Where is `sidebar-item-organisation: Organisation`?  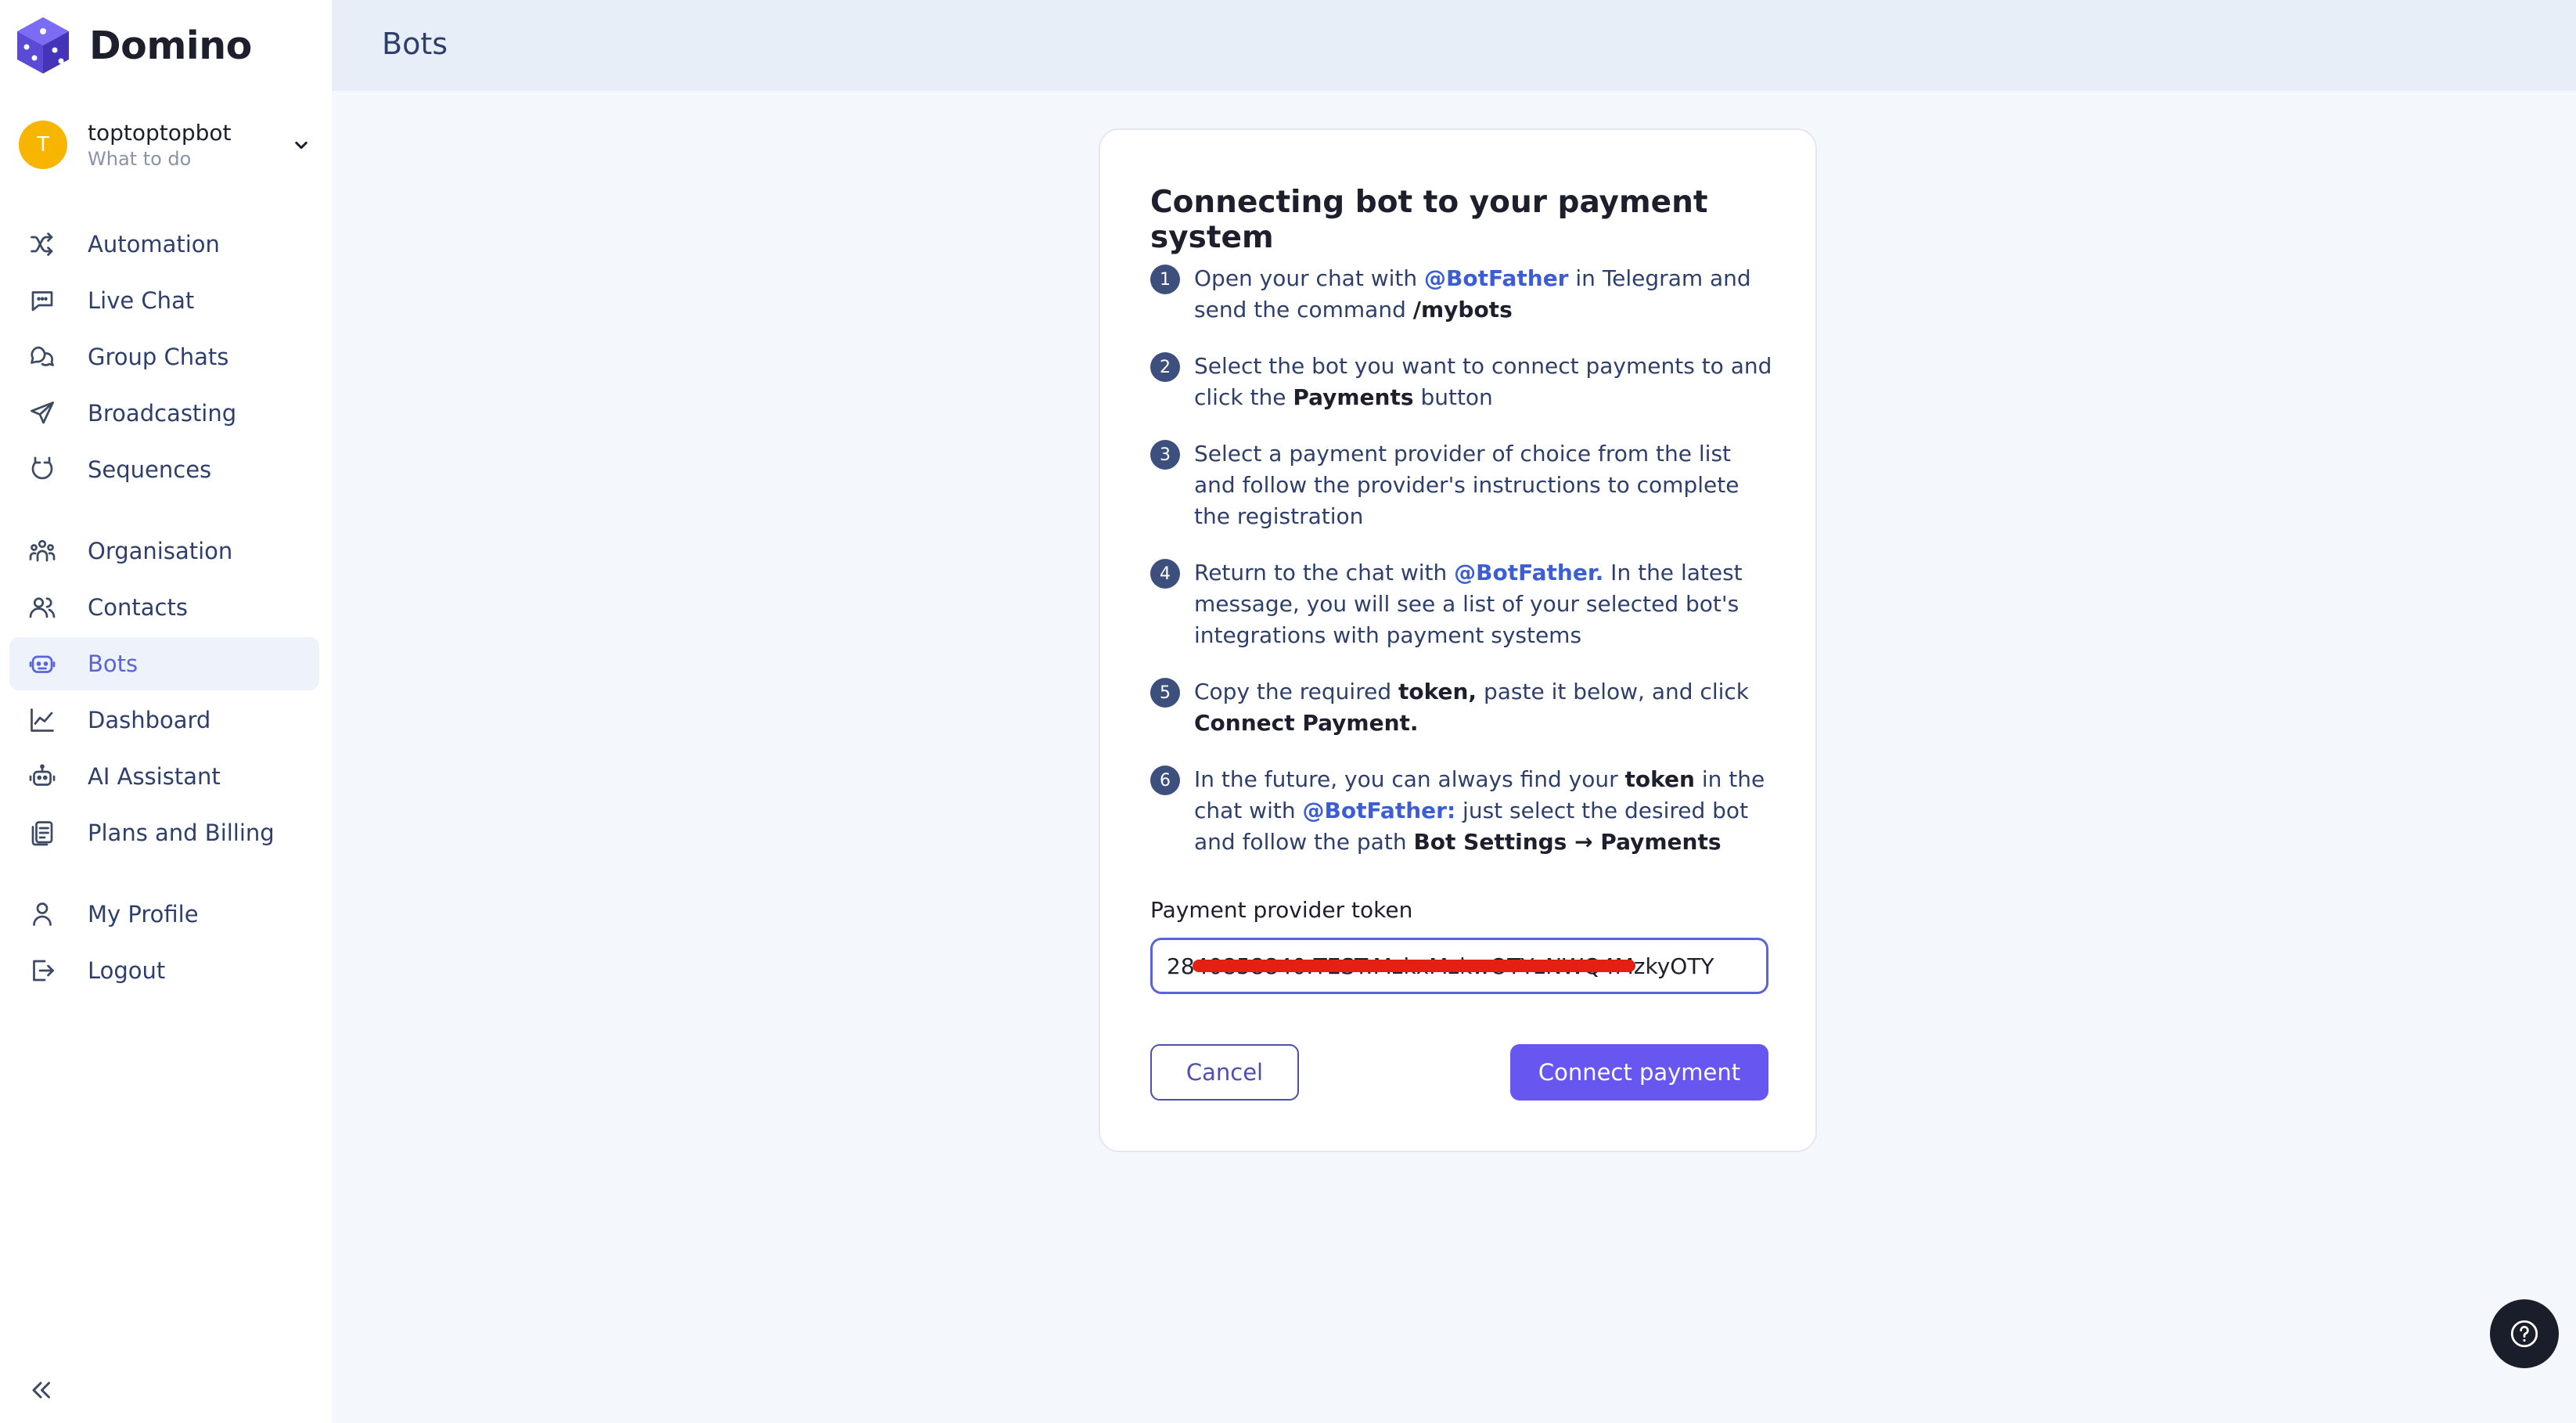
sidebar-item-organisation: Organisation is located at coordinates (164, 551).